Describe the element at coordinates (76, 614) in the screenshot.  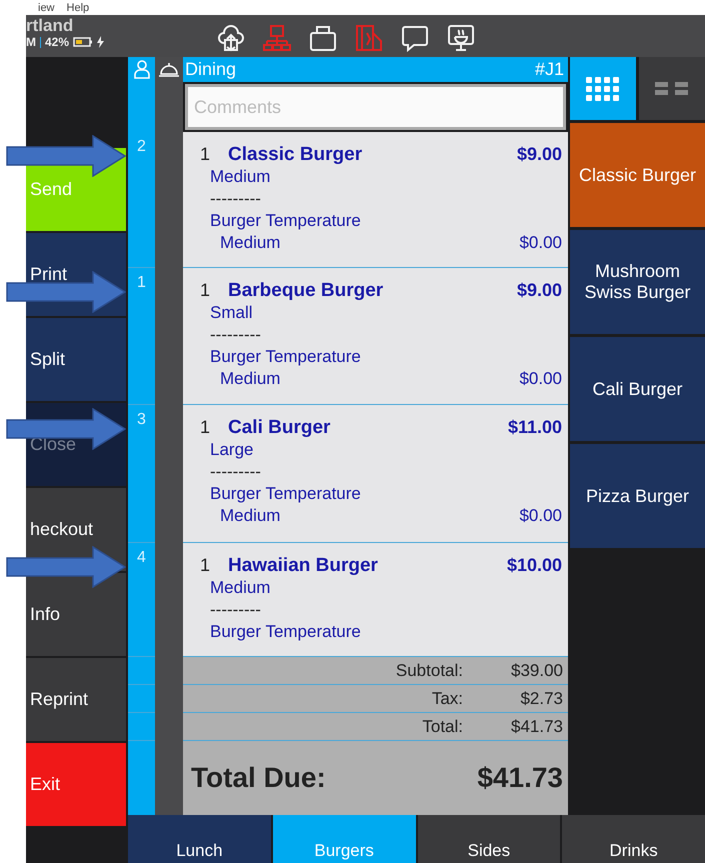
I see `sidebar-button: Info` at that location.